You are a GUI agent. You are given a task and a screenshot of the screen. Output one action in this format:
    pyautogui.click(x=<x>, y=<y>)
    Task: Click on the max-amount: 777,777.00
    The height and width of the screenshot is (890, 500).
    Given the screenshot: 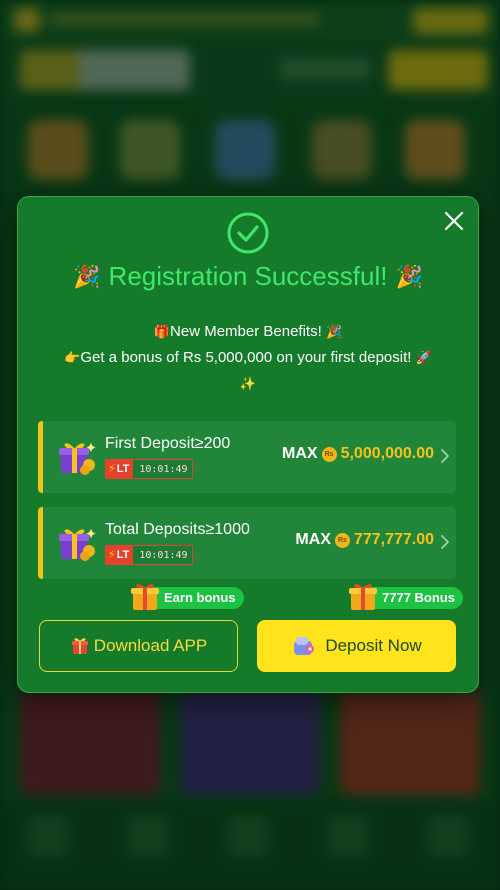 What is the action you would take?
    pyautogui.click(x=393, y=539)
    